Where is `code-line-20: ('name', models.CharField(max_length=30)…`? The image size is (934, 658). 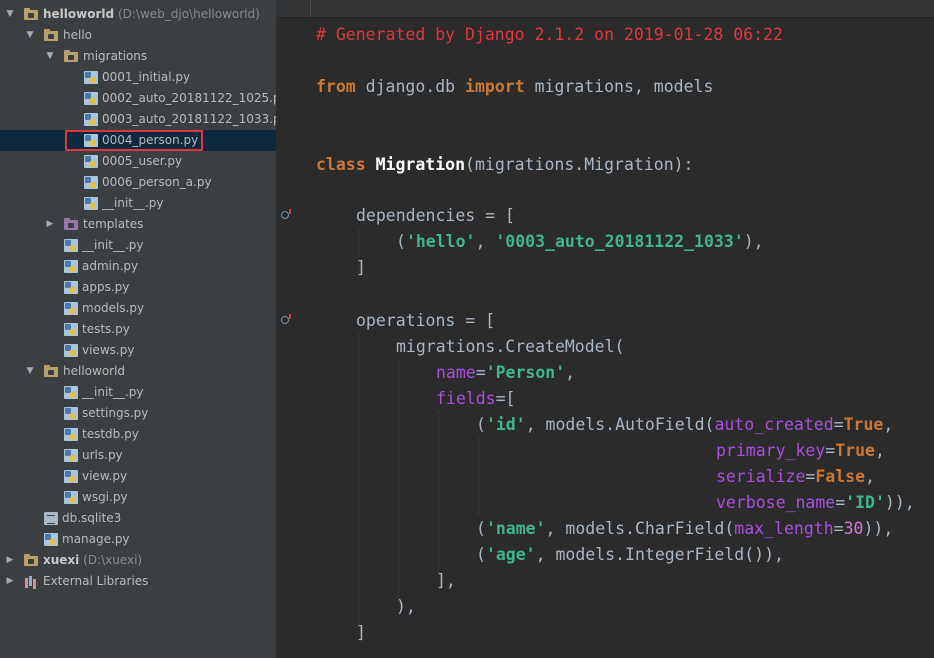
code-line-20: ('name', models.CharField(max_length=30)… is located at coordinates (685, 528).